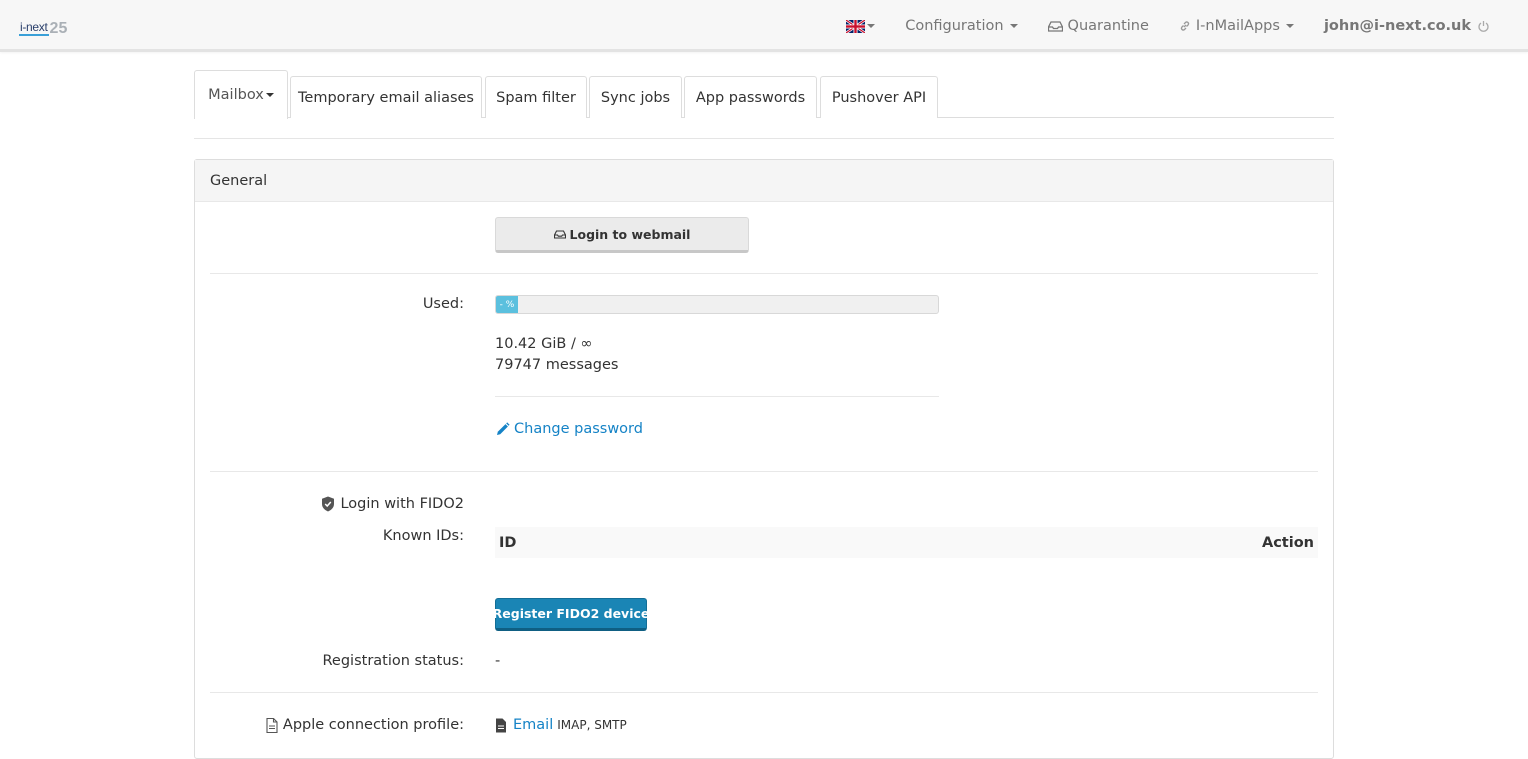 The height and width of the screenshot is (759, 1528). Describe the element at coordinates (764, 138) in the screenshot. I see `section-divider` at that location.